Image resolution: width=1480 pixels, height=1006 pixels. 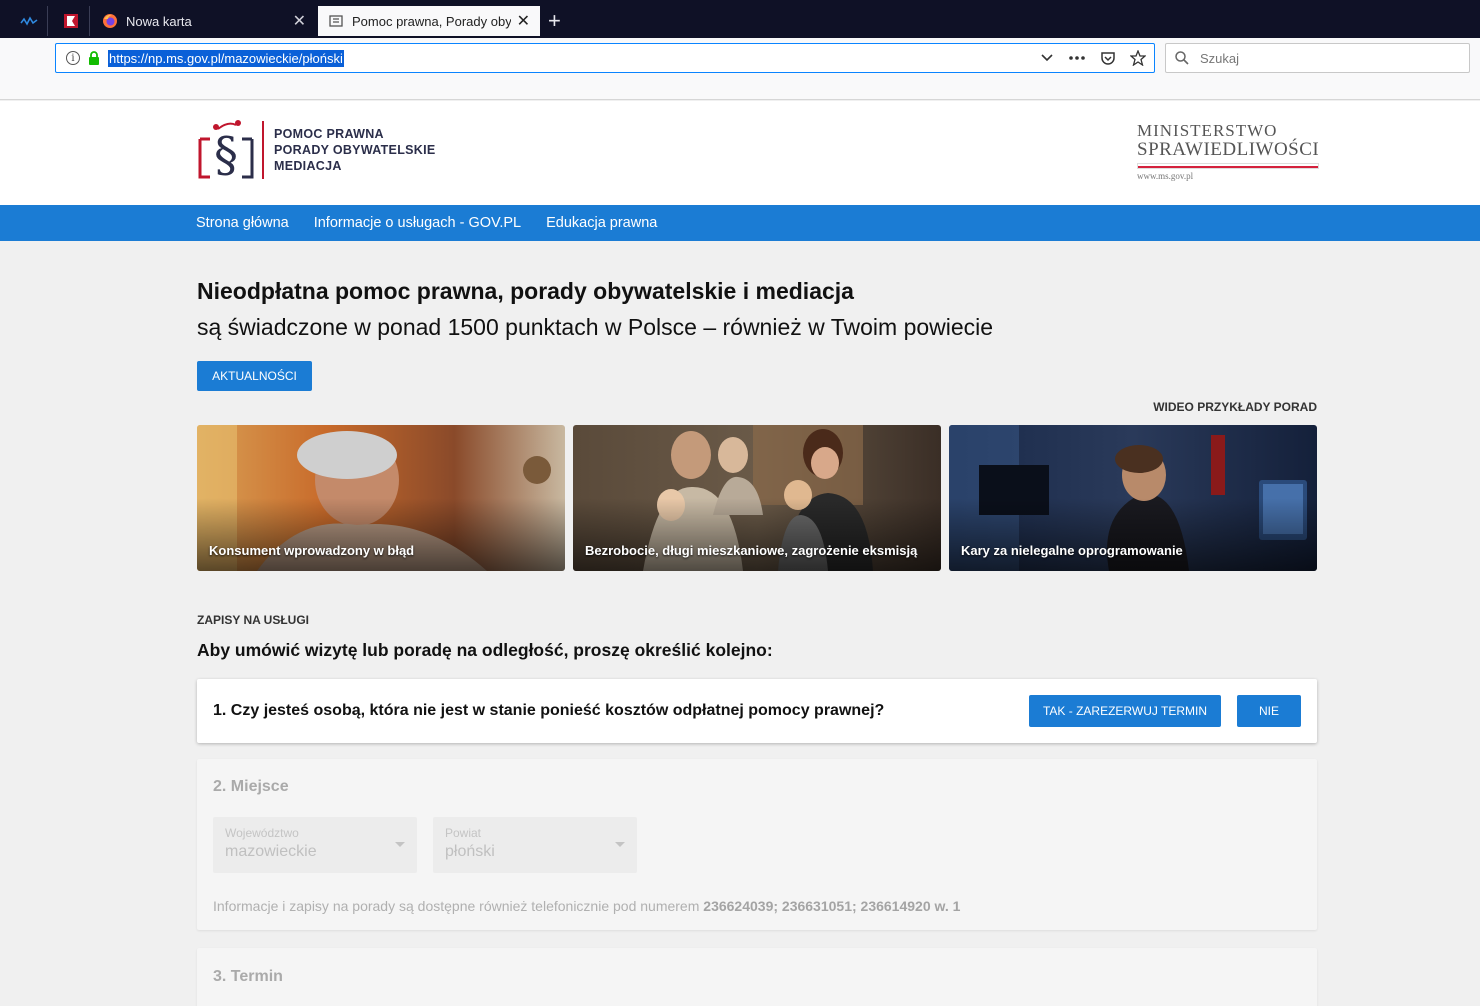 I want to click on ministry-flag, so click(x=1228, y=166).